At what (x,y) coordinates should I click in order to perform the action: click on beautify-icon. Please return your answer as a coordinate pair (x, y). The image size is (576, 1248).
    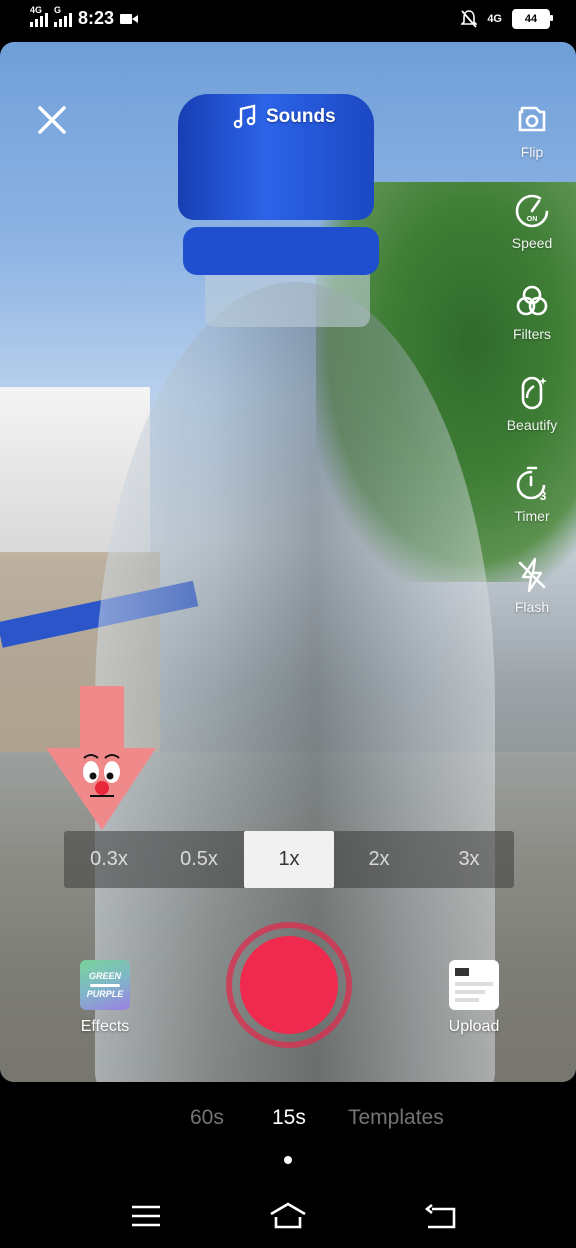
    Looking at the image, I should click on (534, 393).